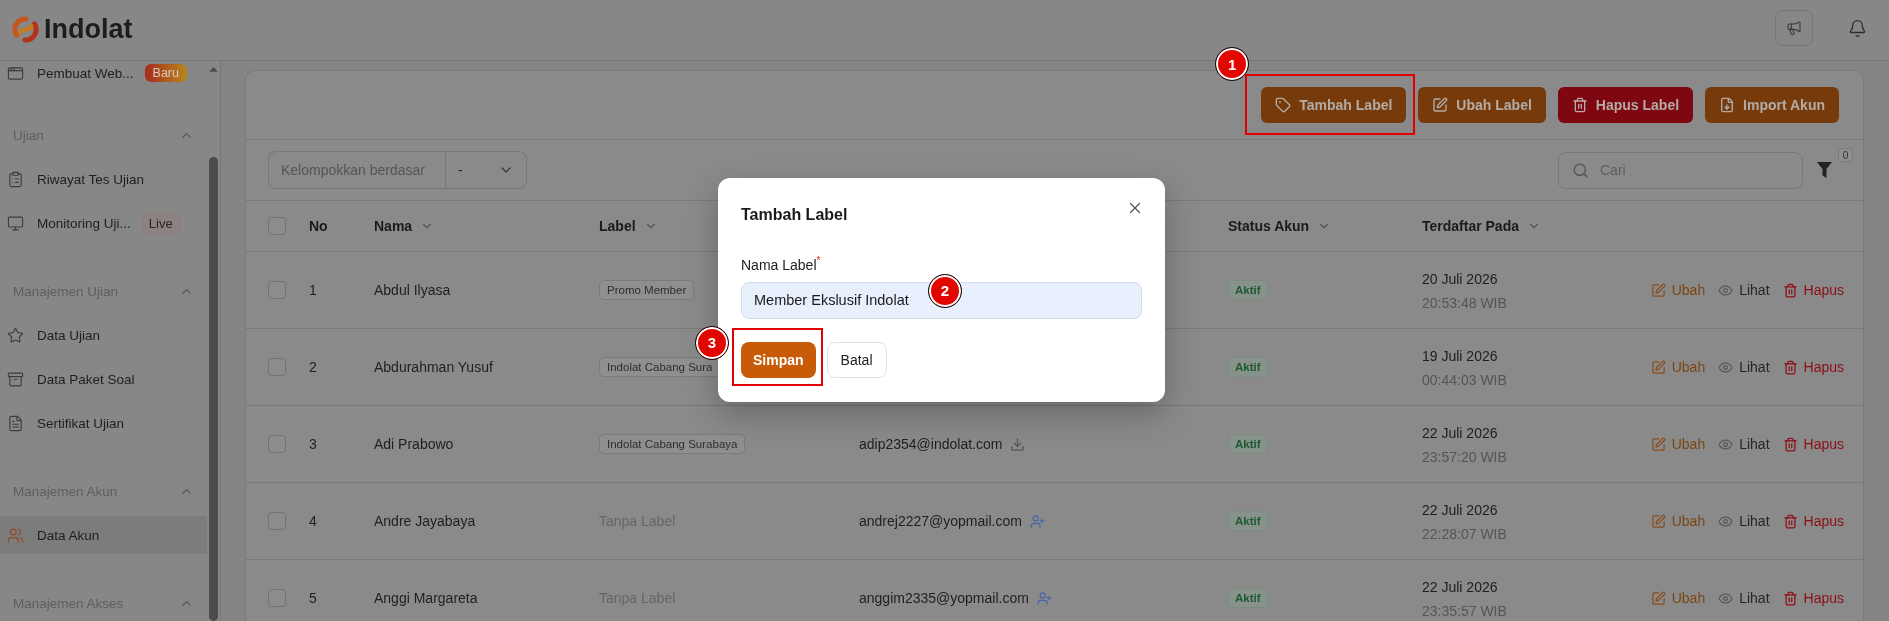  Describe the element at coordinates (213, 388) in the screenshot. I see `scrollbar-thumb` at that location.